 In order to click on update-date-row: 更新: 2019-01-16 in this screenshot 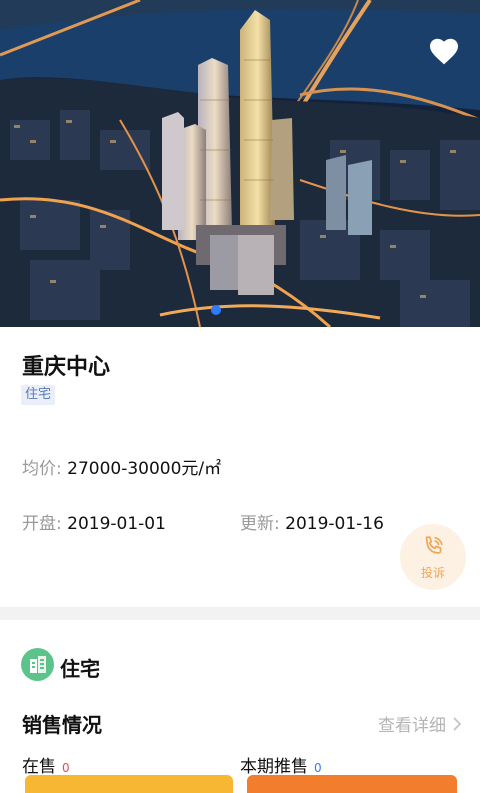, I will do `click(312, 524)`.